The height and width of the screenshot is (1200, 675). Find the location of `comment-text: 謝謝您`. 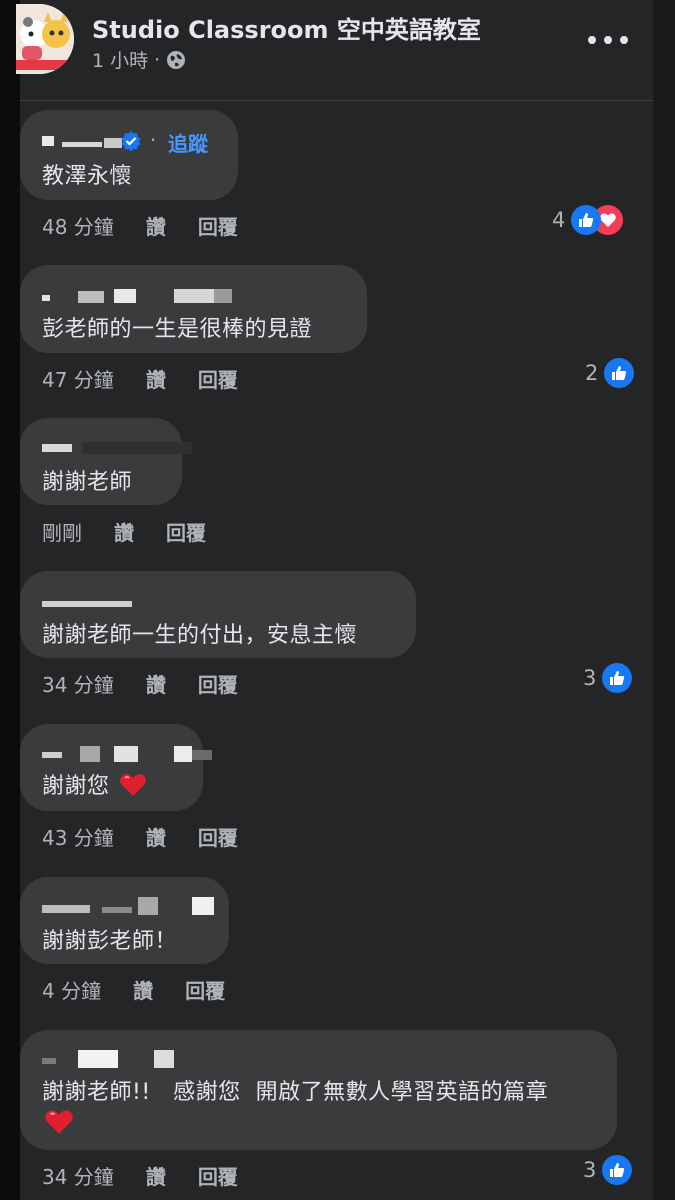

comment-text: 謝謝您 is located at coordinates (94, 784).